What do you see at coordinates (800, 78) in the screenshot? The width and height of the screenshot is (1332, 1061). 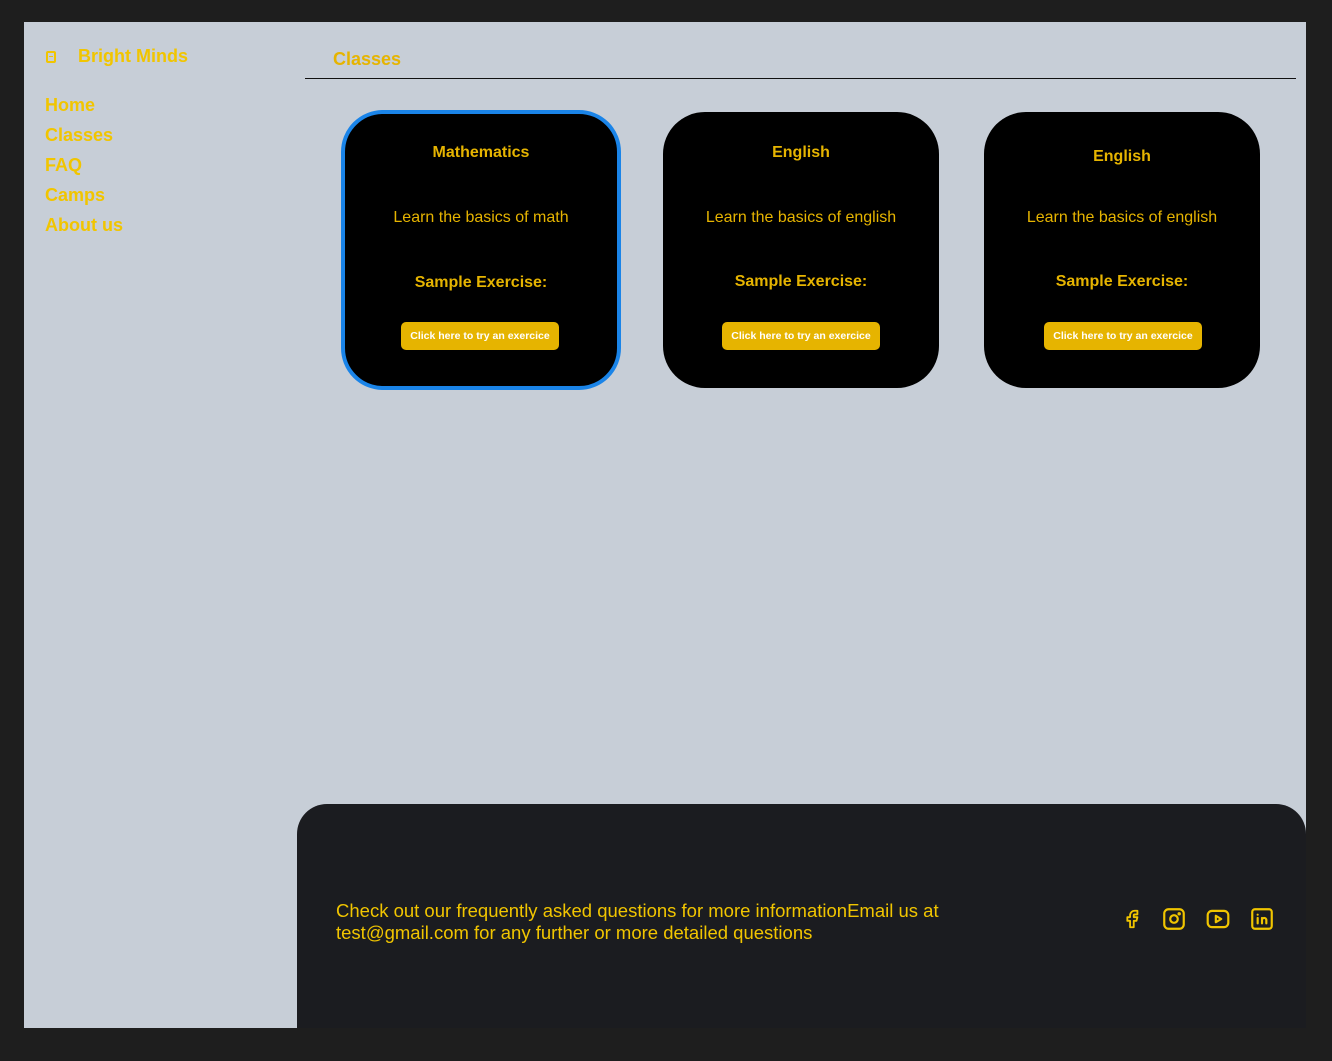 I see `title-divider` at bounding box center [800, 78].